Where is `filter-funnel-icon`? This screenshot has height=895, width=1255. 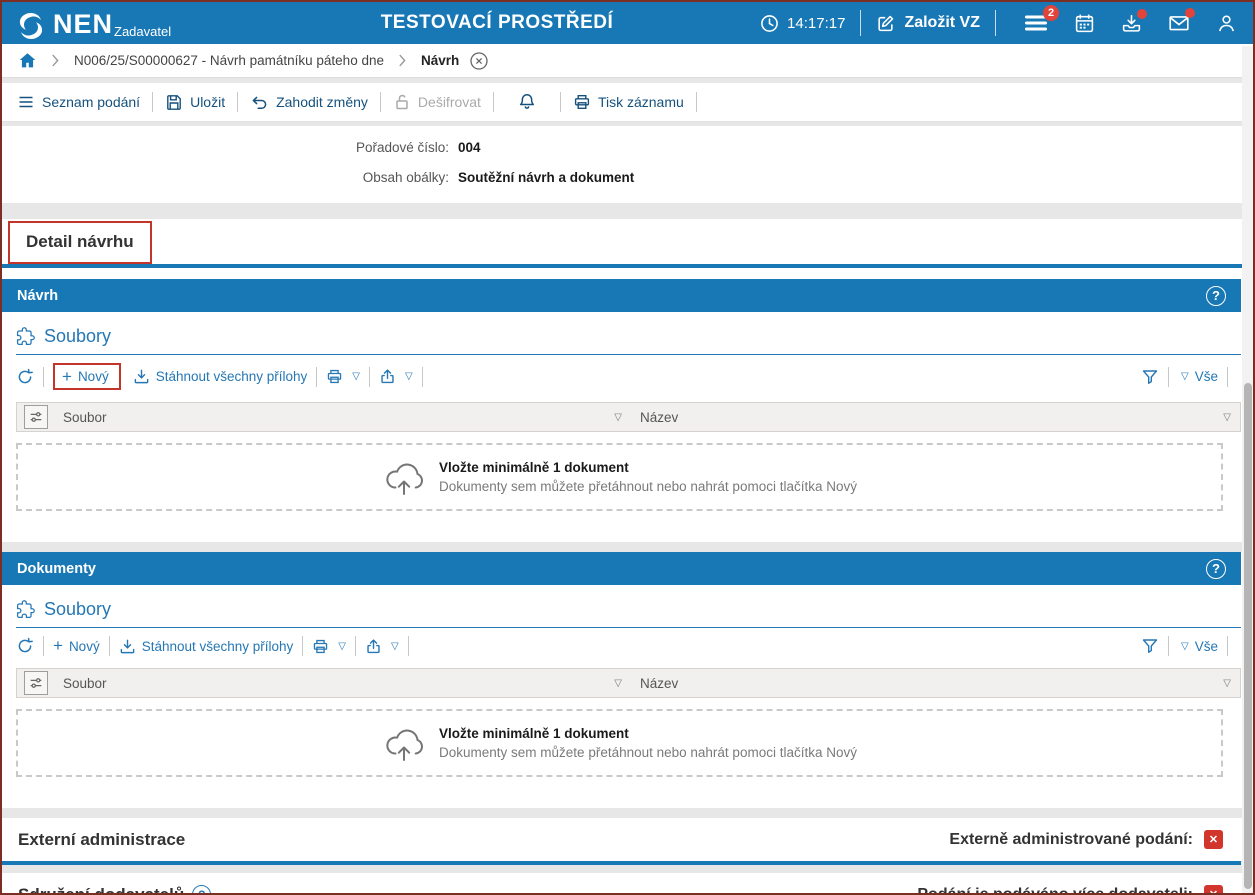
filter-funnel-icon is located at coordinates (1150, 646).